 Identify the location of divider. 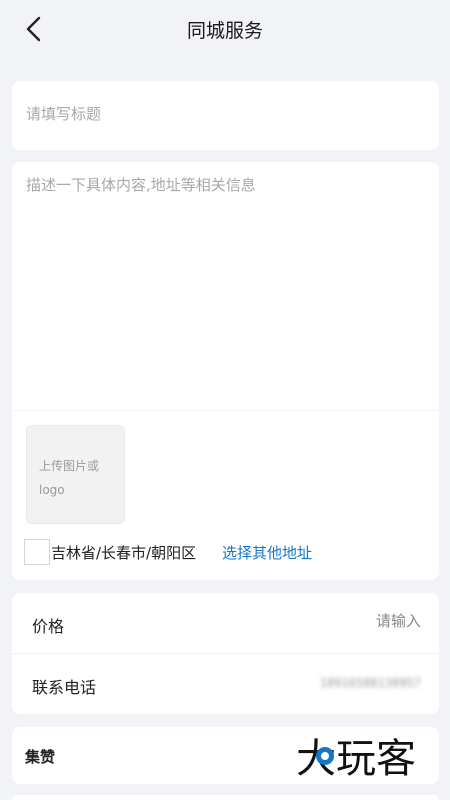
(225, 410).